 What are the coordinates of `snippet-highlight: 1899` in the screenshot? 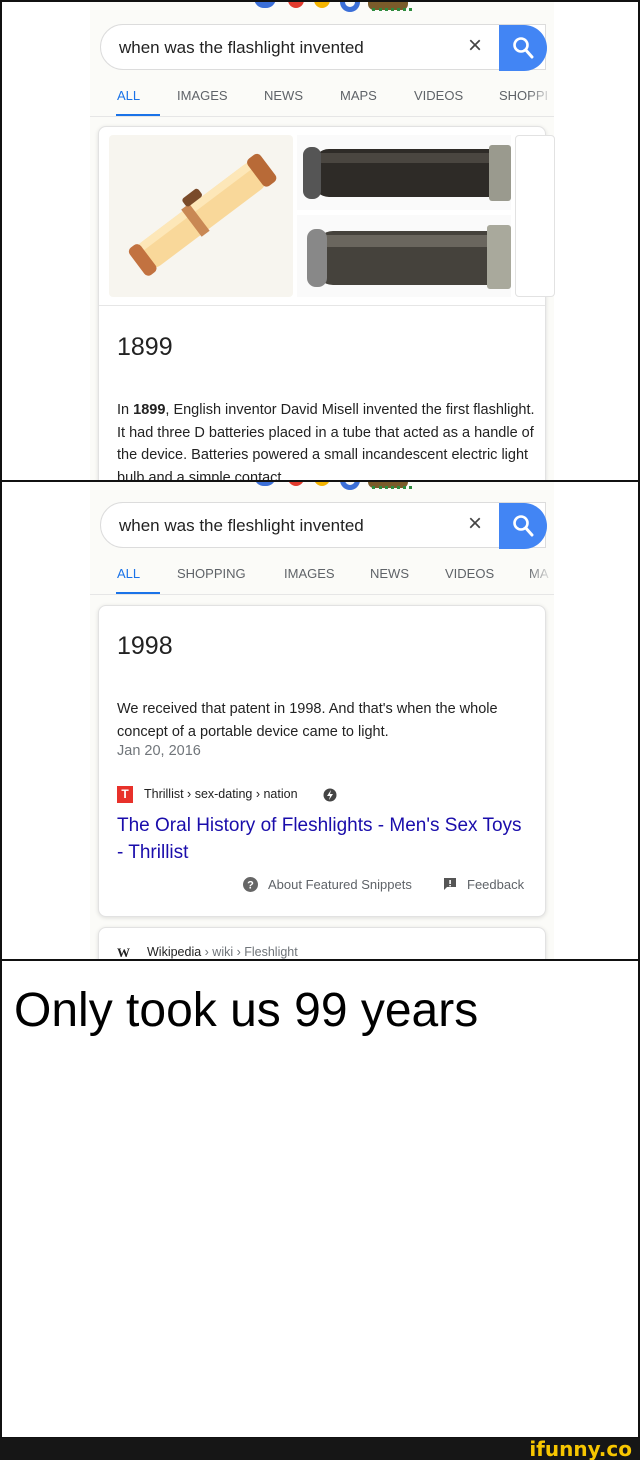 It's located at (149, 410).